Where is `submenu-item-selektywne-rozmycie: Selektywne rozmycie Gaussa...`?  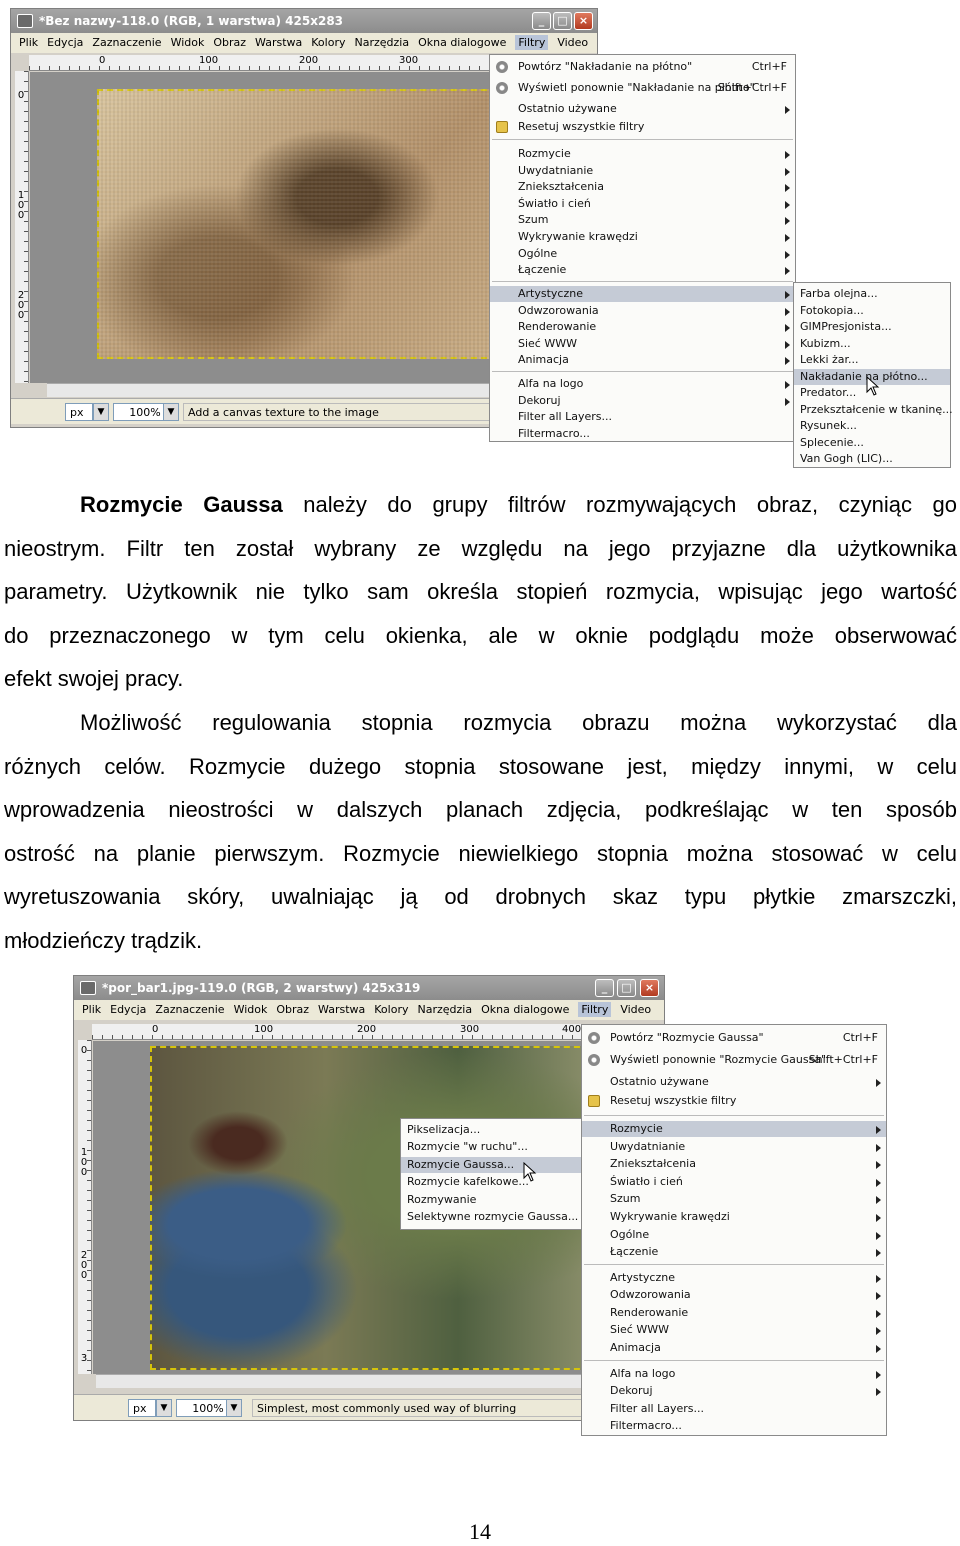
submenu-item-selektywne-rozmycie: Selektywne rozmycie Gaussa... is located at coordinates (491, 1217).